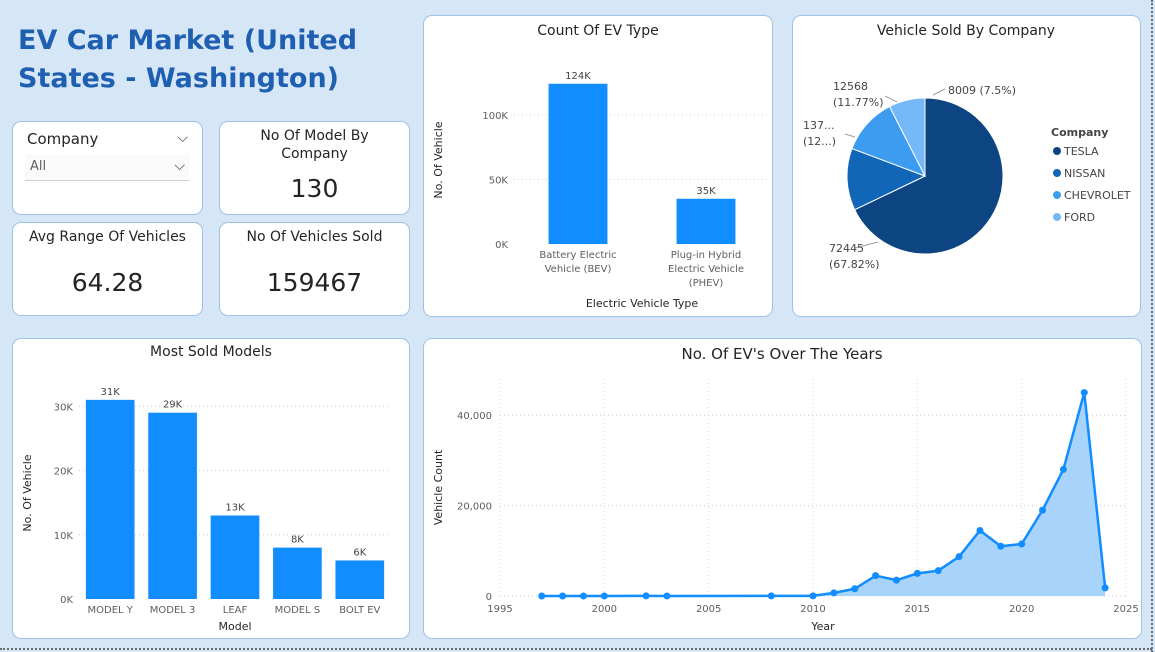 Image resolution: width=1155 pixels, height=652 pixels. I want to click on x-tick-label: MODEL S, so click(298, 610).